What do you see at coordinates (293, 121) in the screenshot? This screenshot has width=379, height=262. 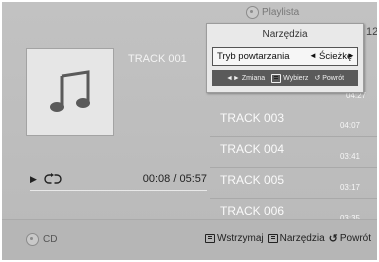 I see `track-row: TRACK 003 04:07` at bounding box center [293, 121].